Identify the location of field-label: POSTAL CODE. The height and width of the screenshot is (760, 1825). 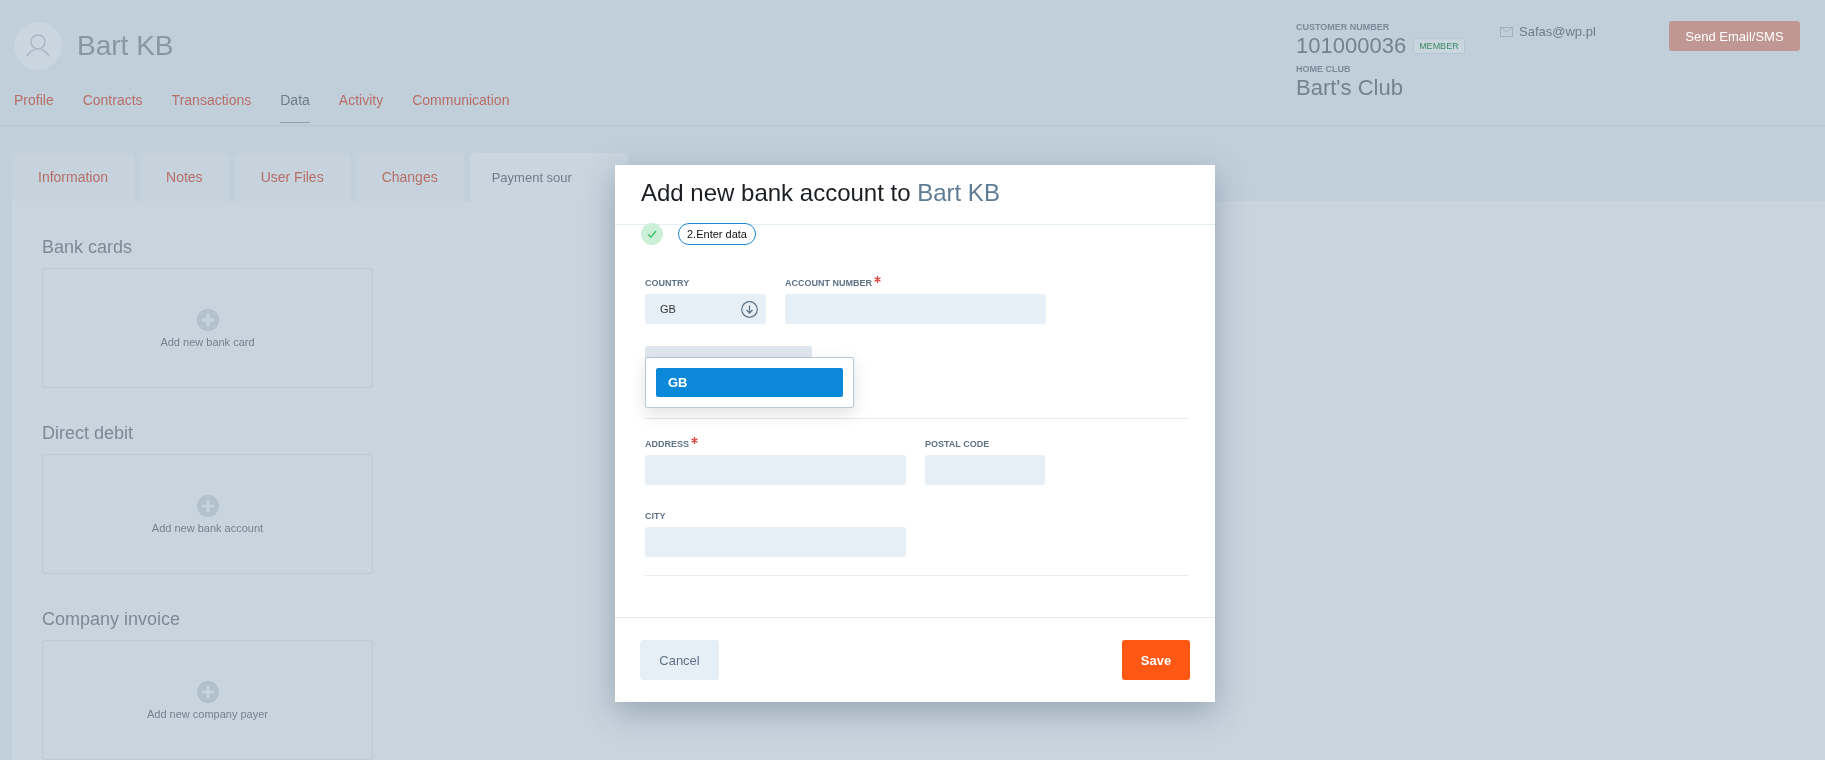
(957, 444).